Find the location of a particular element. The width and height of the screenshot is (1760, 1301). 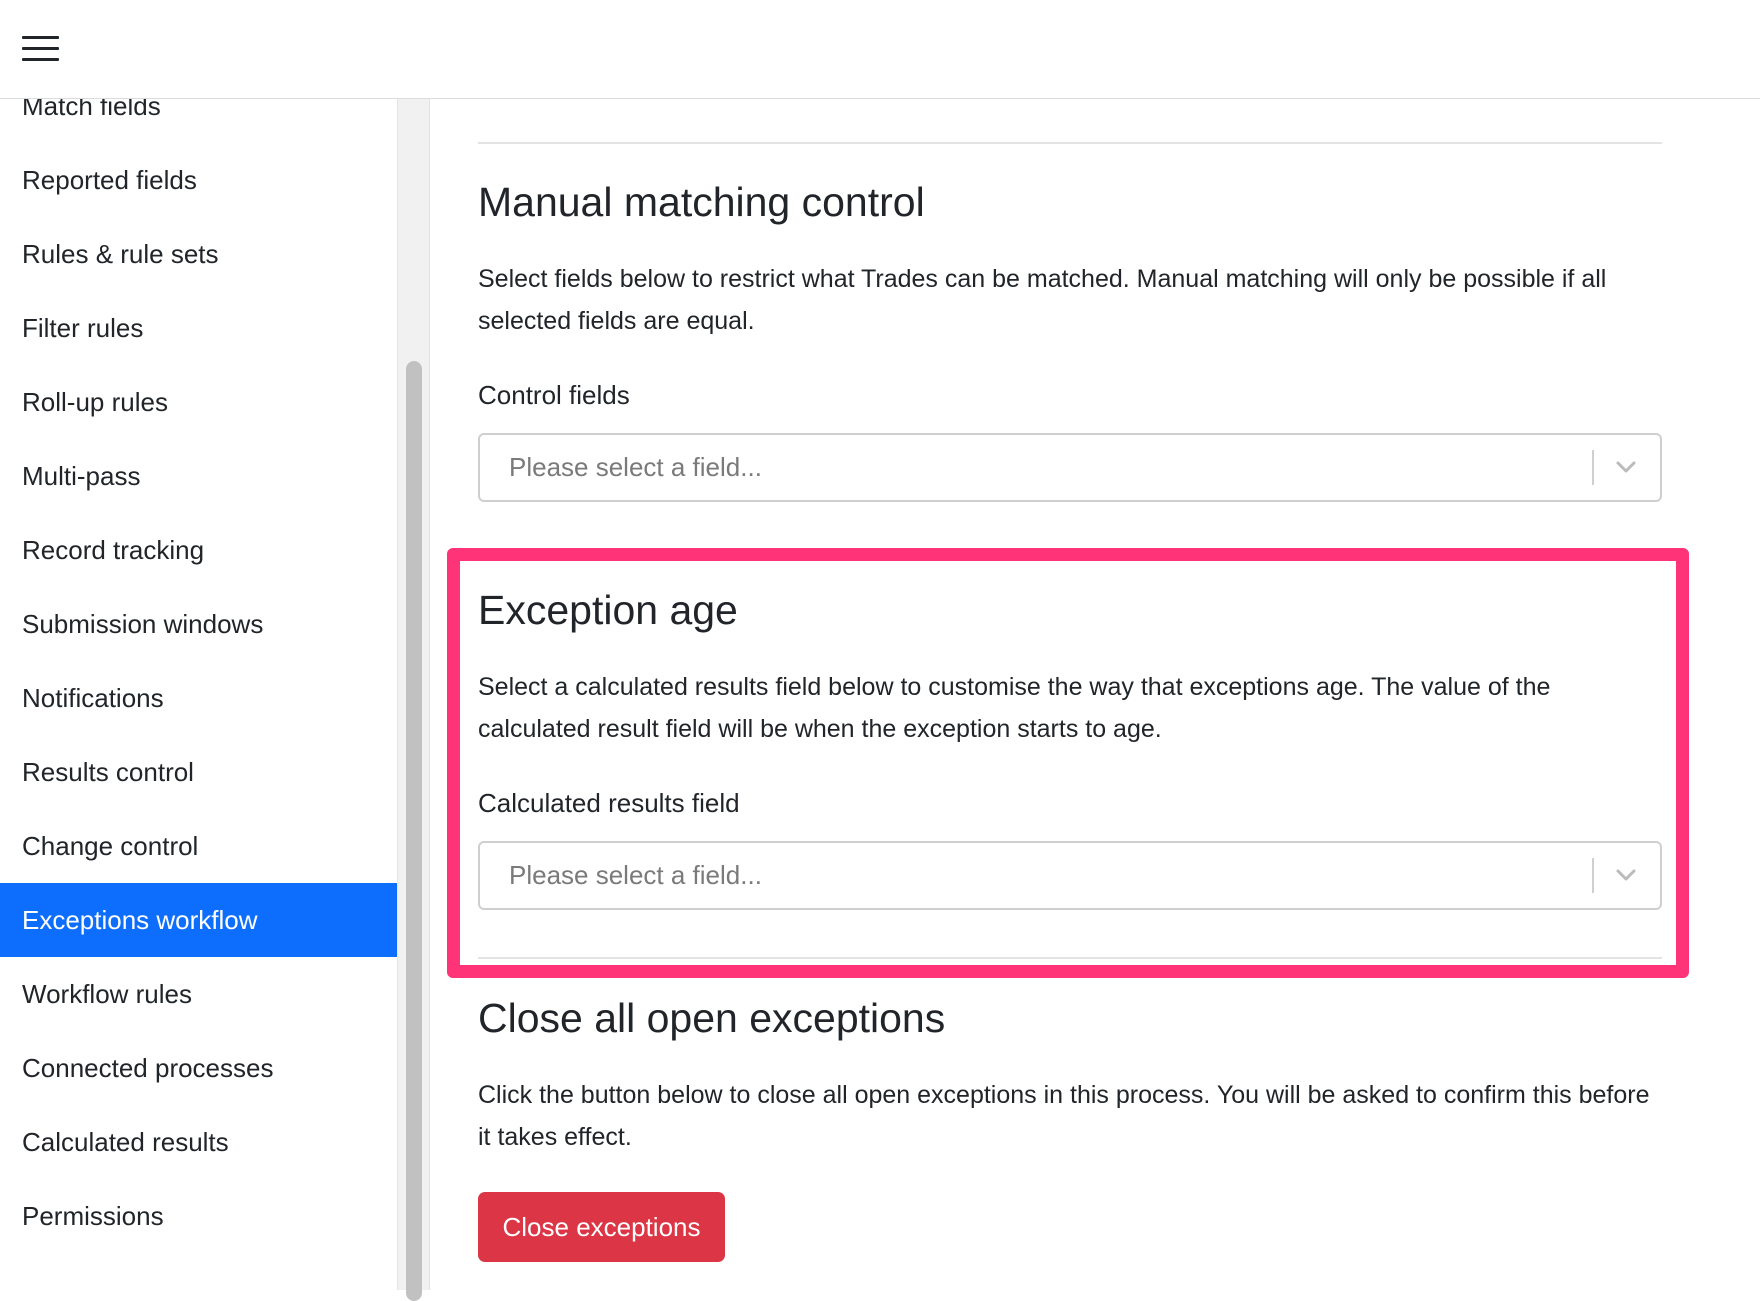

sidebar-scrollbar is located at coordinates (414, 700).